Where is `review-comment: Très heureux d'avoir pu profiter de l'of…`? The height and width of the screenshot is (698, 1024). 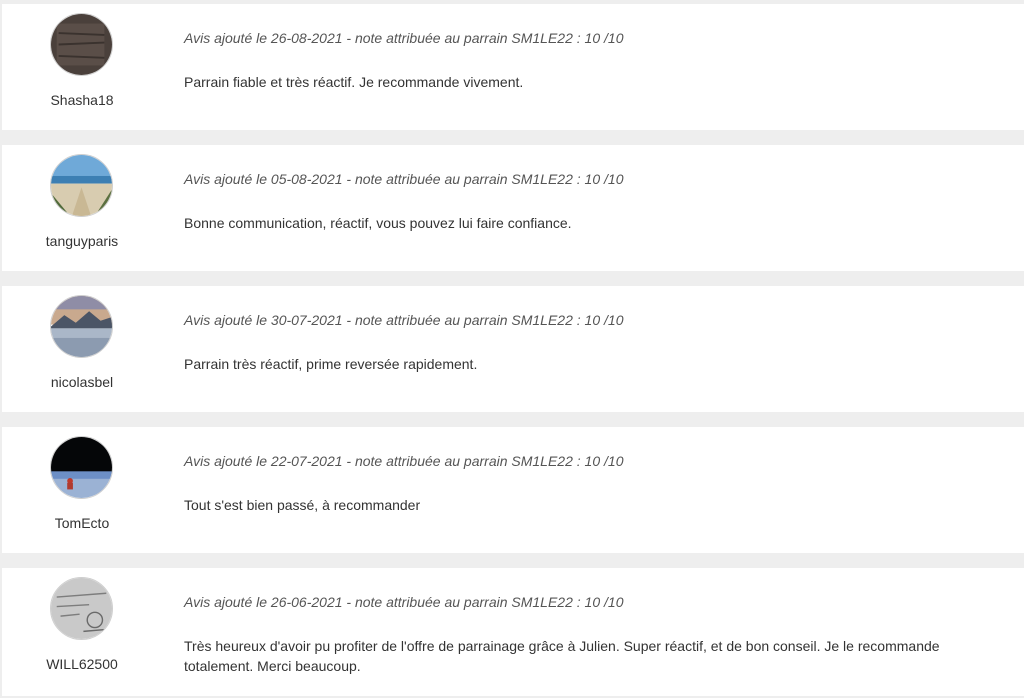
review-comment: Très heureux d'avoir pu profiter de l'of… is located at coordinates (562, 656).